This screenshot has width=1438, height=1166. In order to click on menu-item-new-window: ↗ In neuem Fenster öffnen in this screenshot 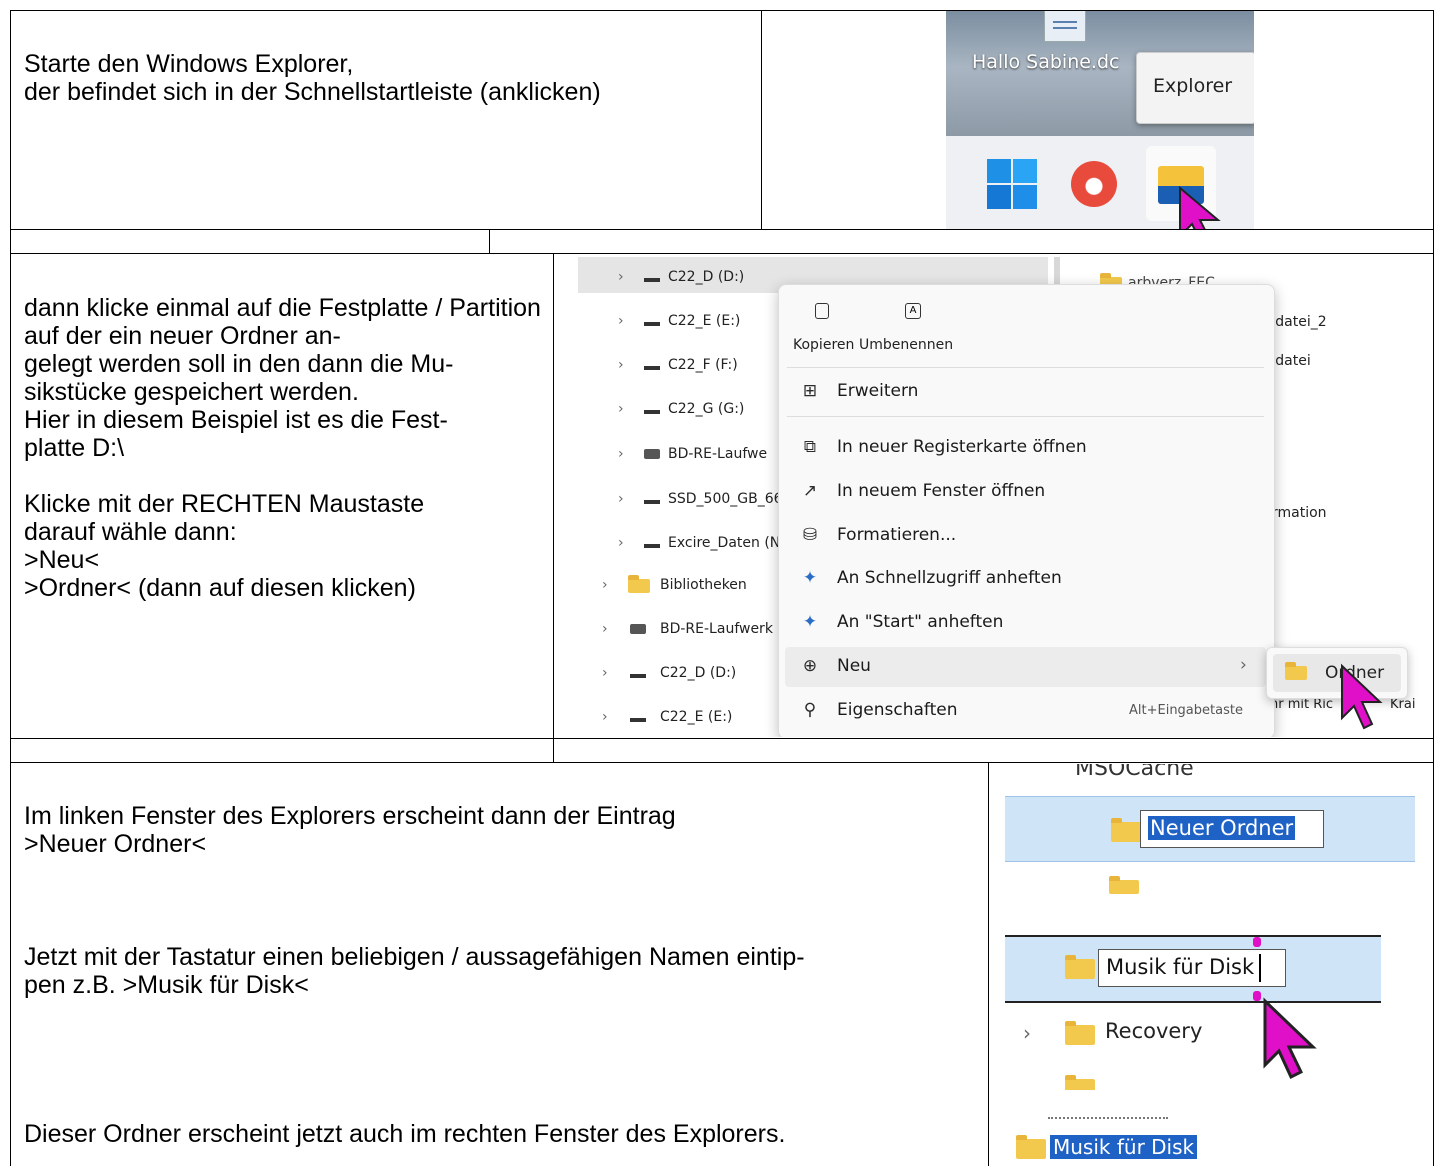, I will do `click(1025, 492)`.